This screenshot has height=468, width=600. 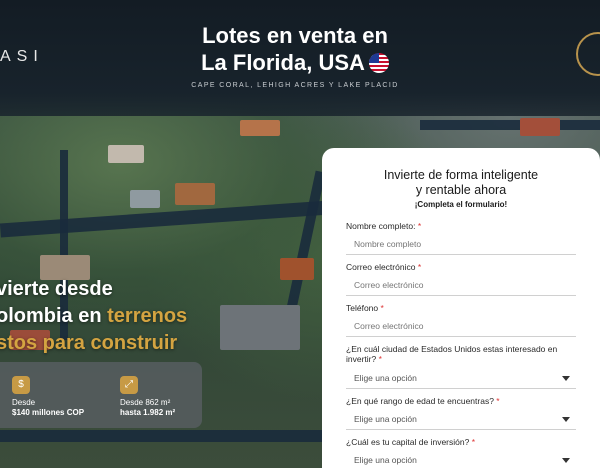 What do you see at coordinates (54, 316) in the screenshot?
I see `hero-line-2-text: olombia en` at bounding box center [54, 316].